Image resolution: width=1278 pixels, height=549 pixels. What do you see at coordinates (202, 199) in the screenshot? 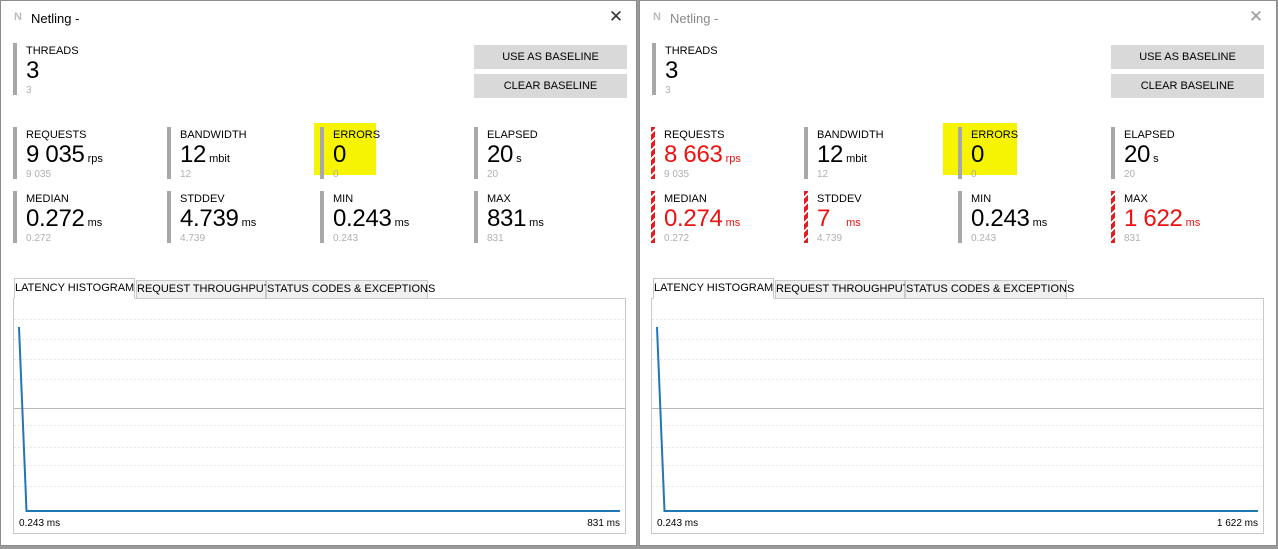
I see `metric-label: STDDEV` at bounding box center [202, 199].